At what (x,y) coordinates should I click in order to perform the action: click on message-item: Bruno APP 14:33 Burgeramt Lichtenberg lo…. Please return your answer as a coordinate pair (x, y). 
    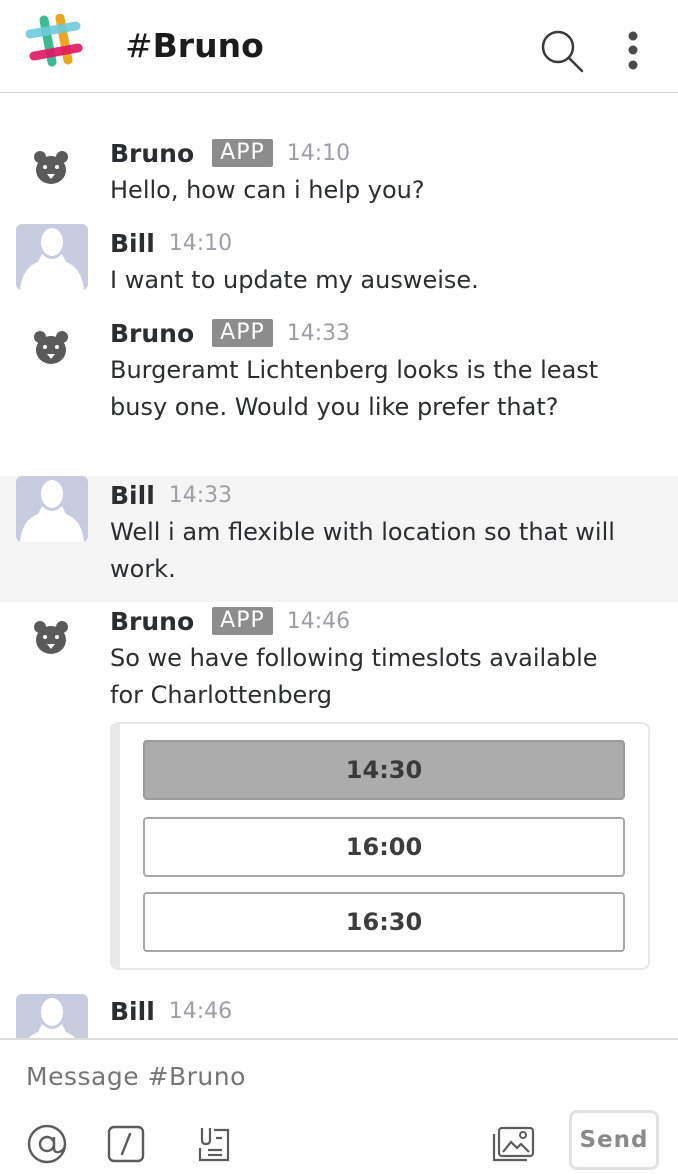
    Looking at the image, I should click on (339, 395).